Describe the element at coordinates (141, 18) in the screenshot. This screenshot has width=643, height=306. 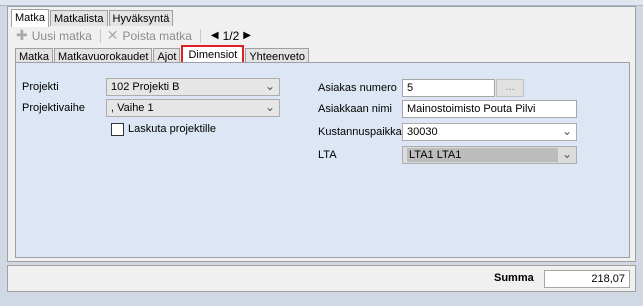
I see `tab-hyvaksynta: Hyväksyntä` at that location.